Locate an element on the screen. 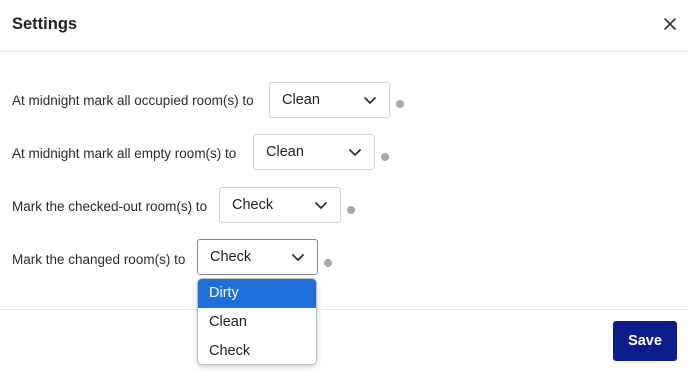 The image size is (688, 372). dialog-header: Settings is located at coordinates (344, 26).